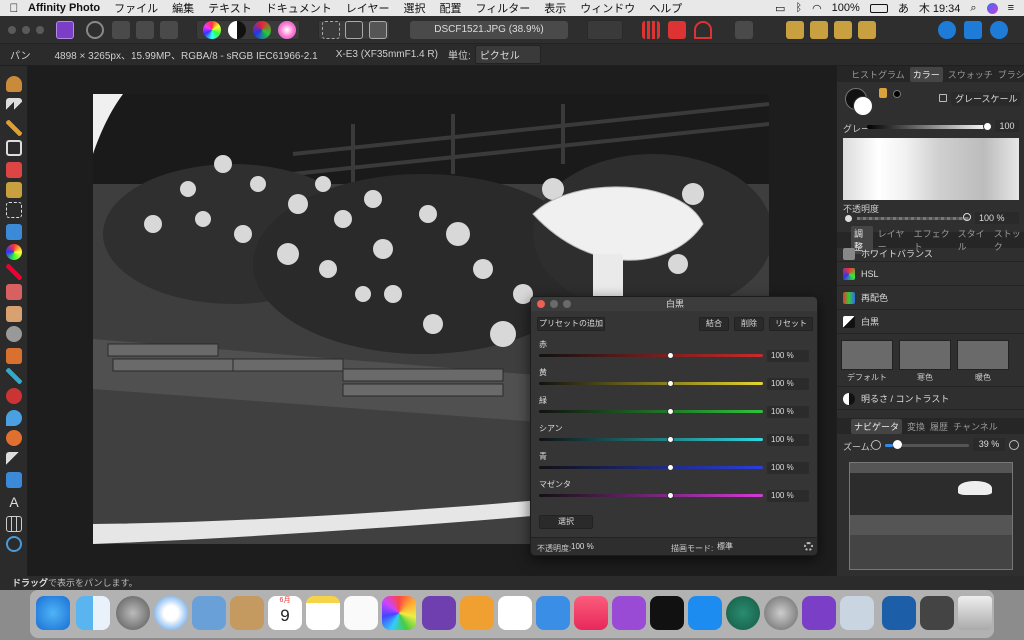 The height and width of the screenshot is (640, 1024). I want to click on arrange-forward-icon, so click(819, 30).